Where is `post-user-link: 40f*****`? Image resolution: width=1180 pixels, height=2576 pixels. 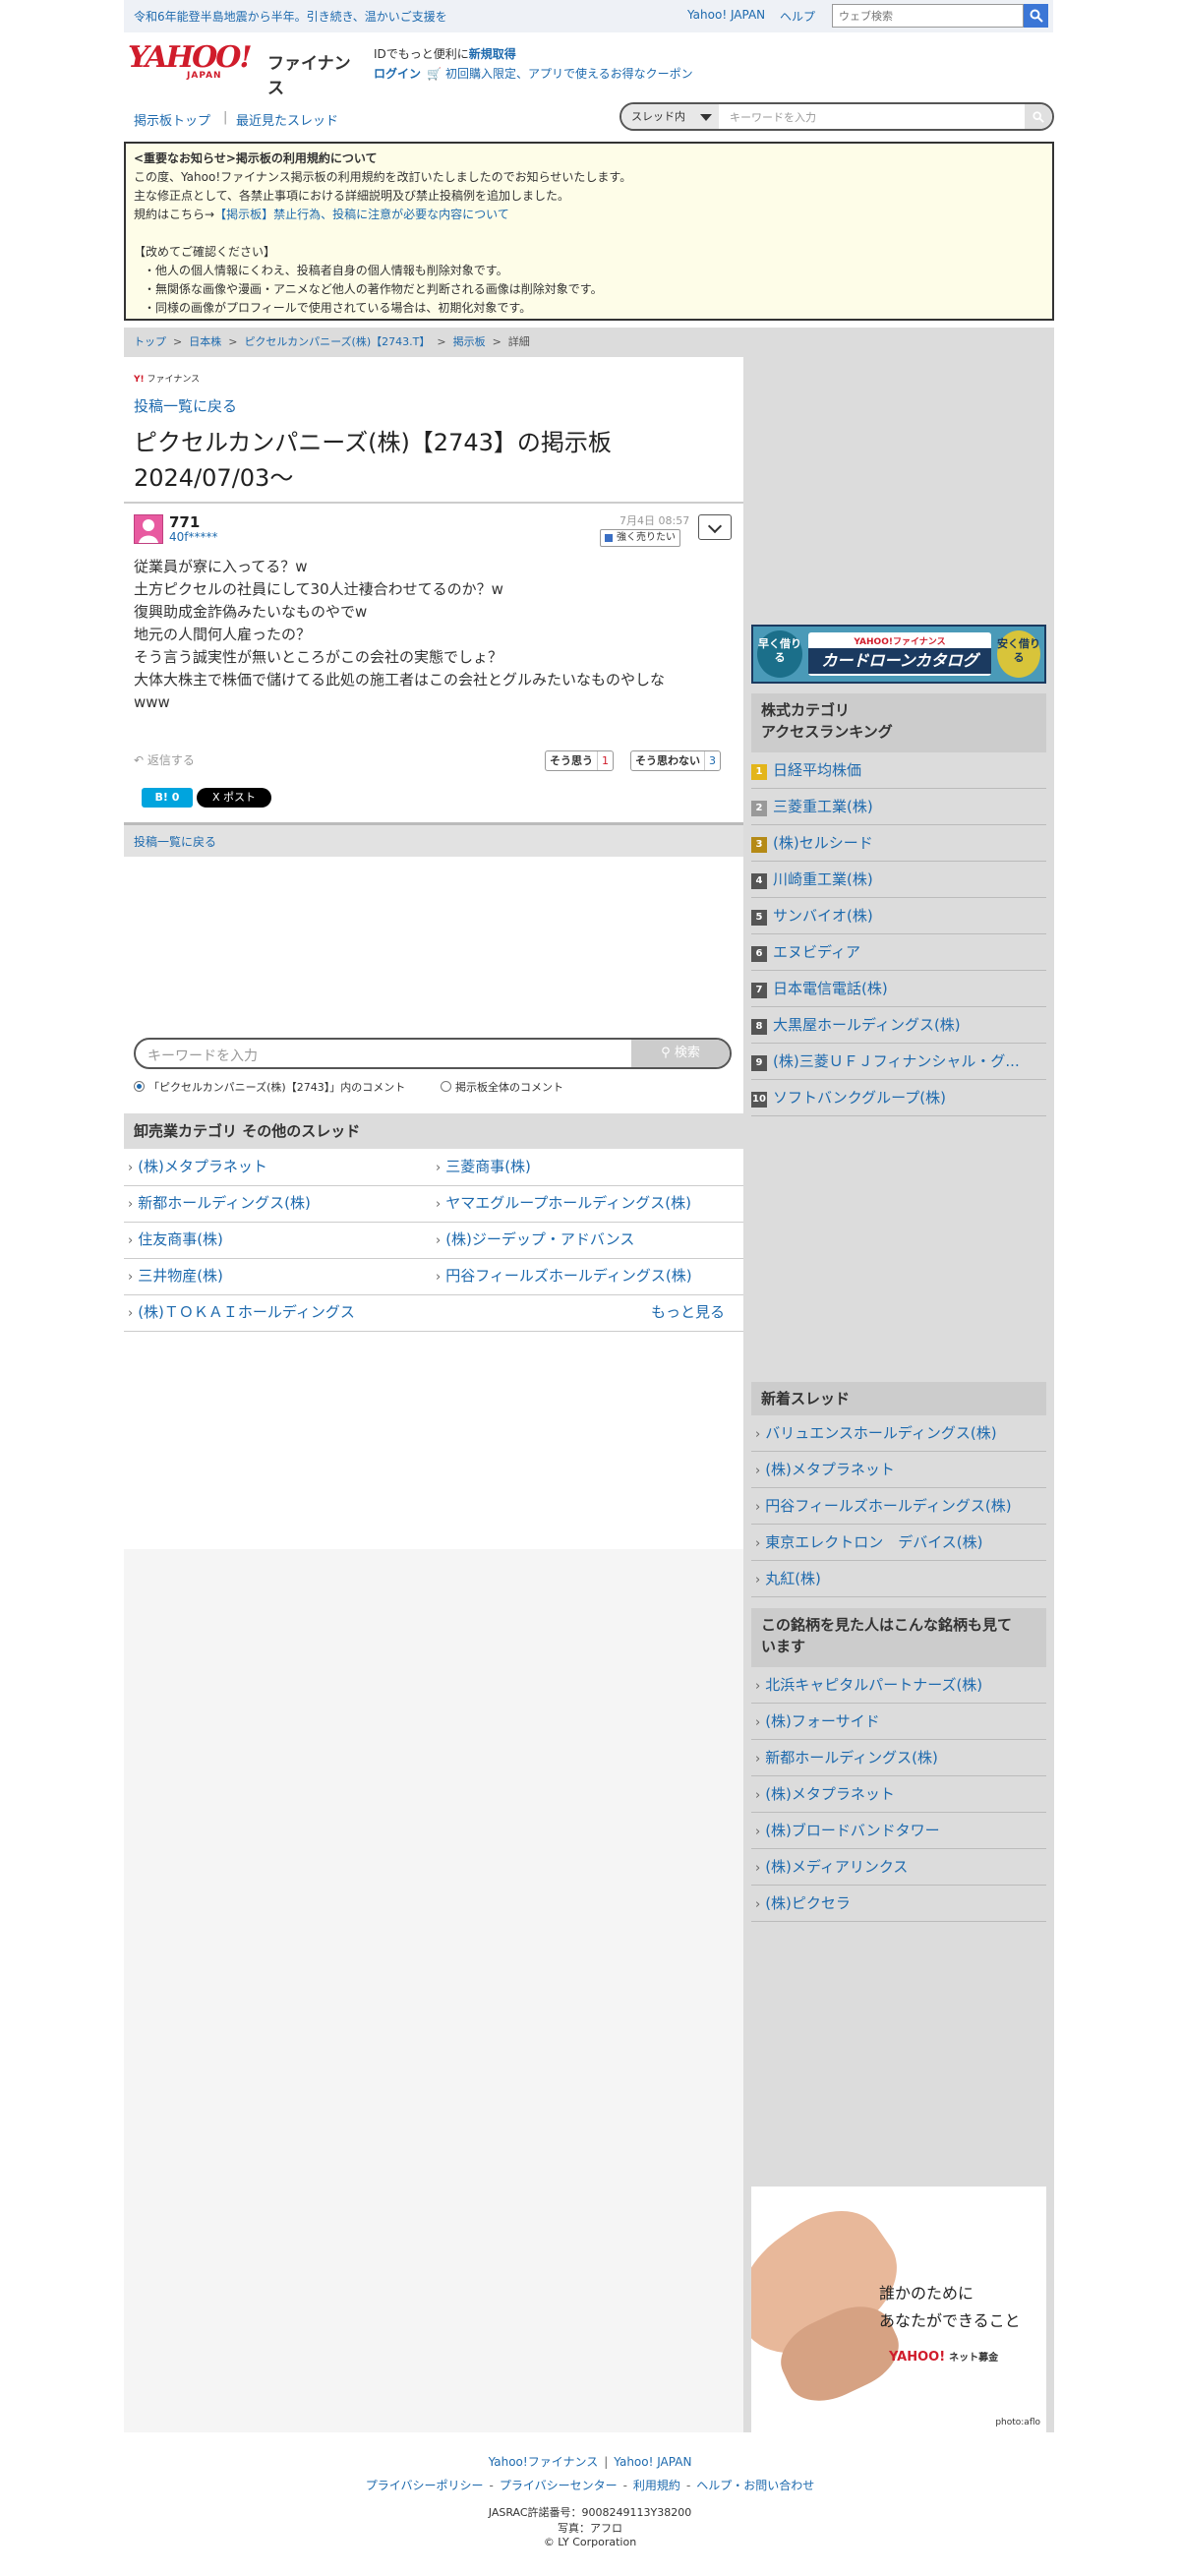
post-user-link: 40f***** is located at coordinates (193, 537).